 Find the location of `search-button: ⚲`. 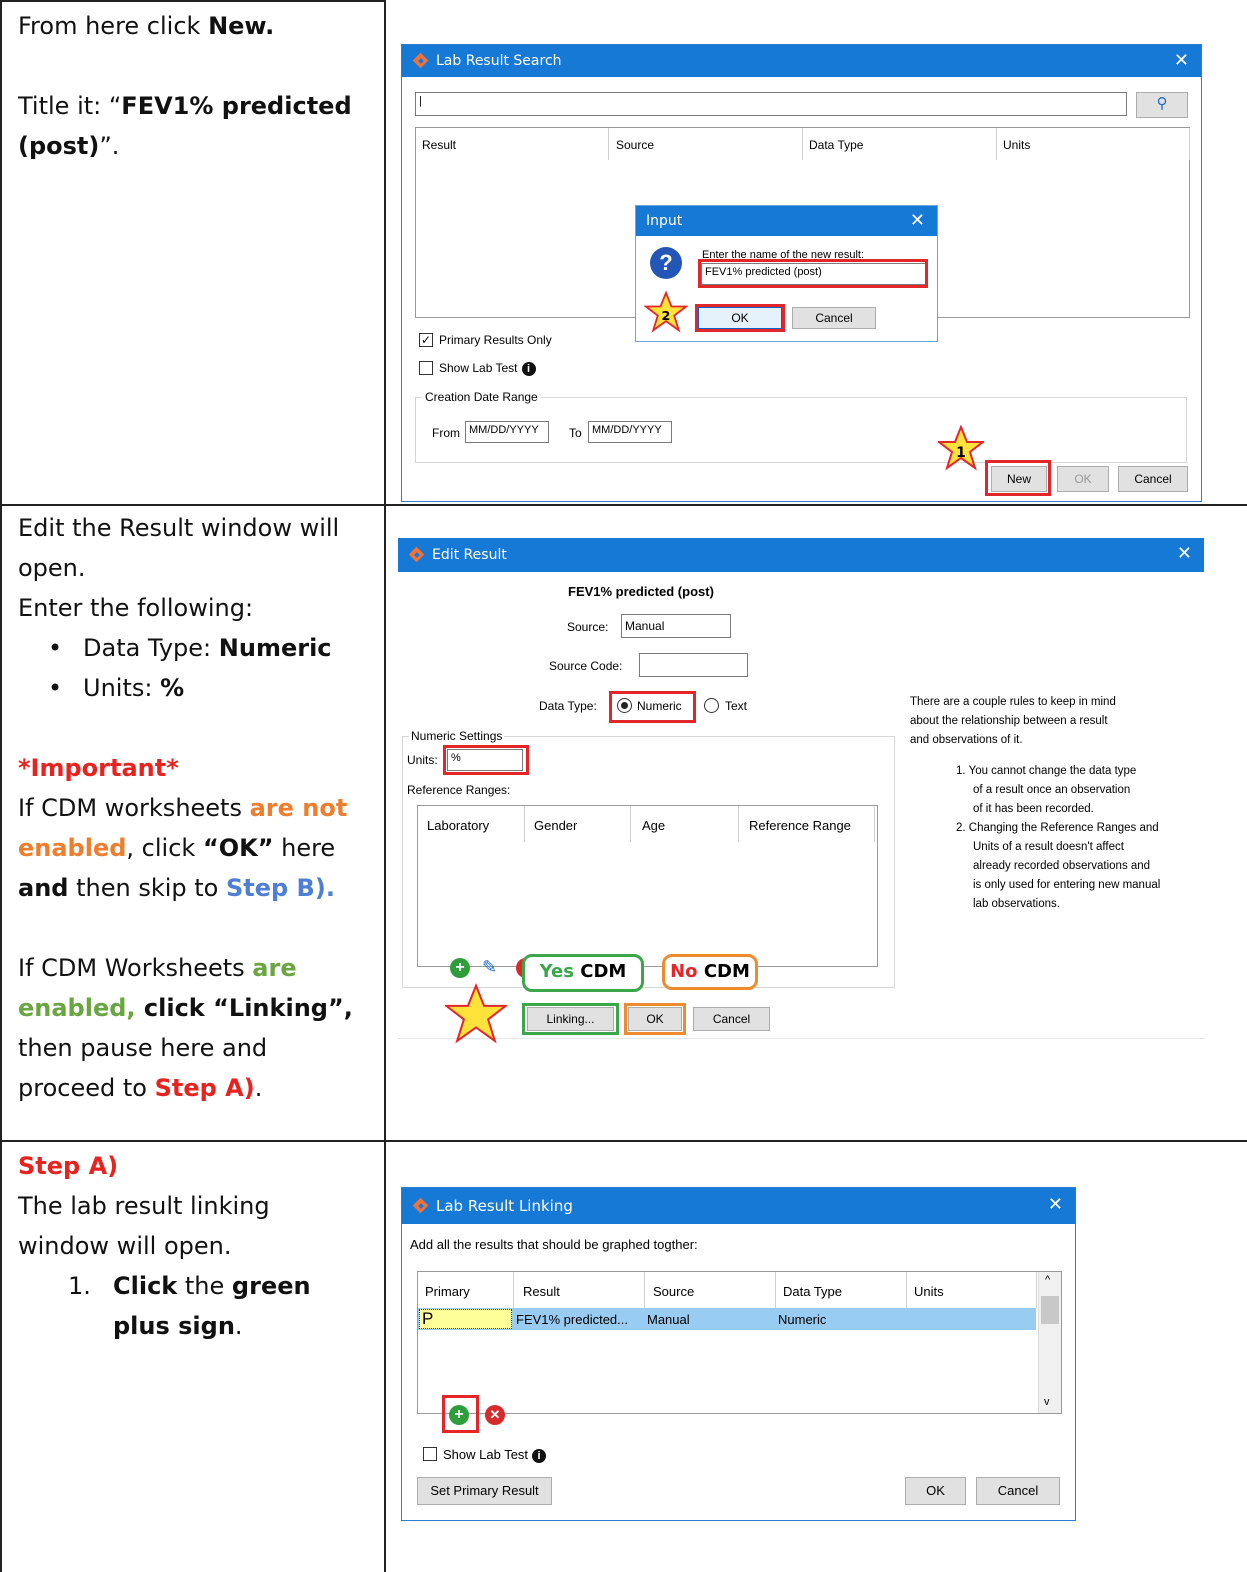

search-button: ⚲ is located at coordinates (1162, 105).